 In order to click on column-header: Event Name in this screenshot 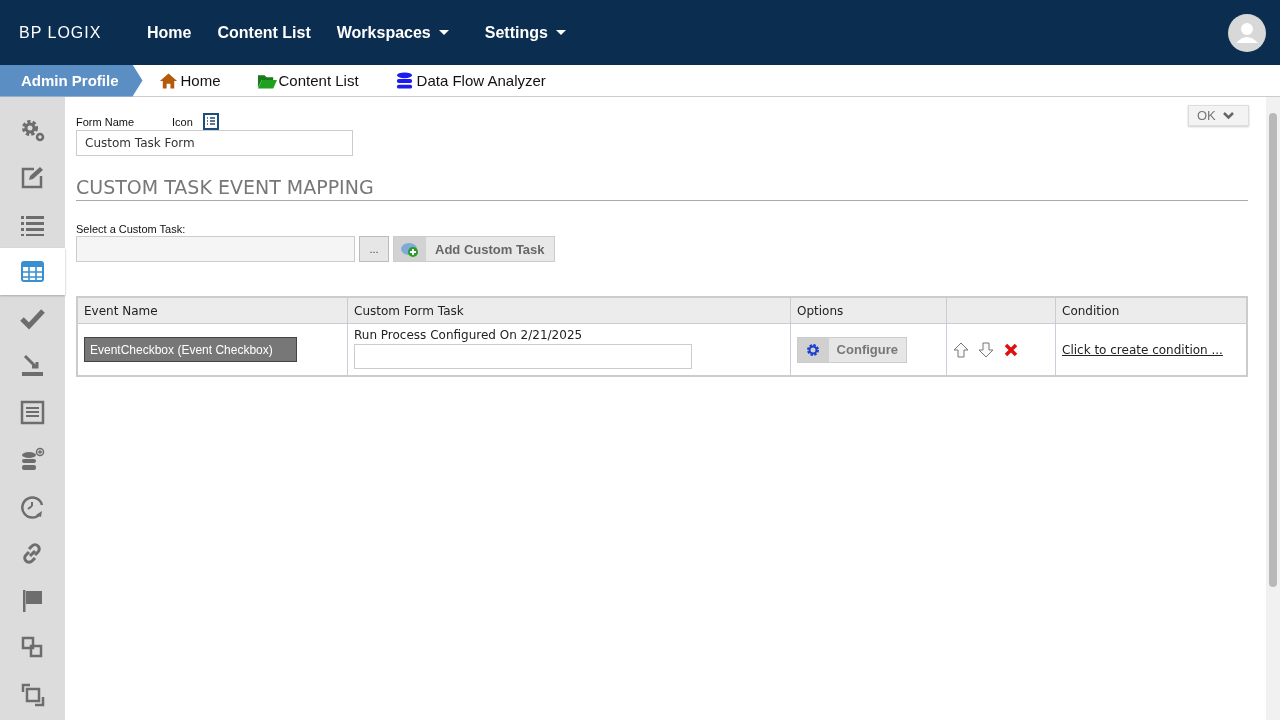, I will do `click(212, 310)`.